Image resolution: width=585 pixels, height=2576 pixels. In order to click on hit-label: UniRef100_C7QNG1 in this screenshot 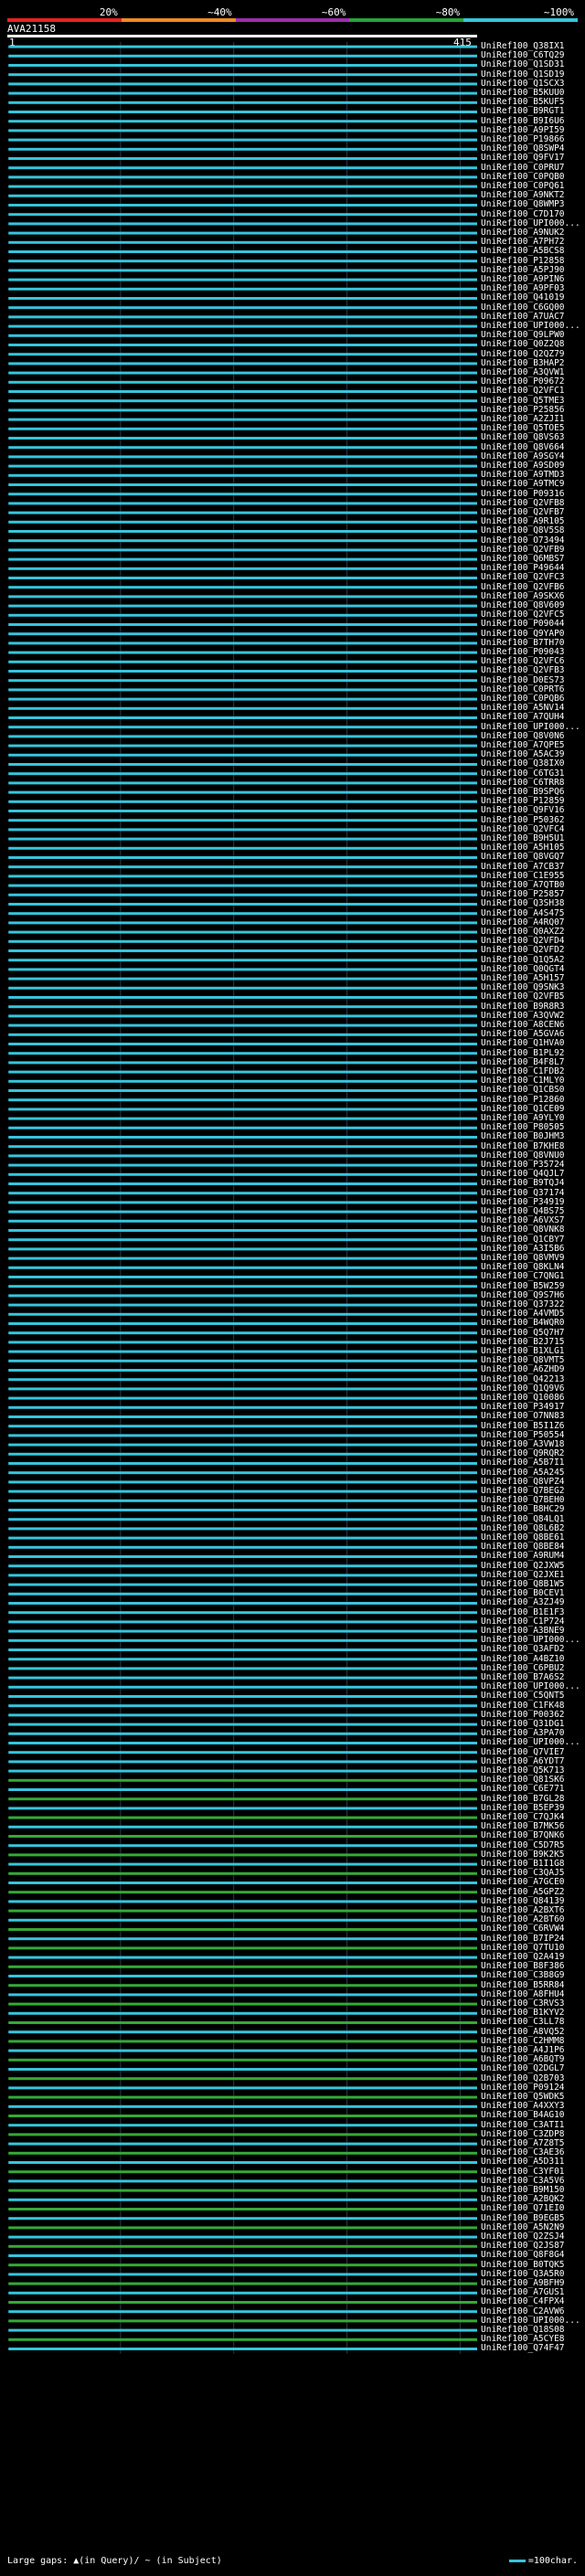, I will do `click(523, 1276)`.